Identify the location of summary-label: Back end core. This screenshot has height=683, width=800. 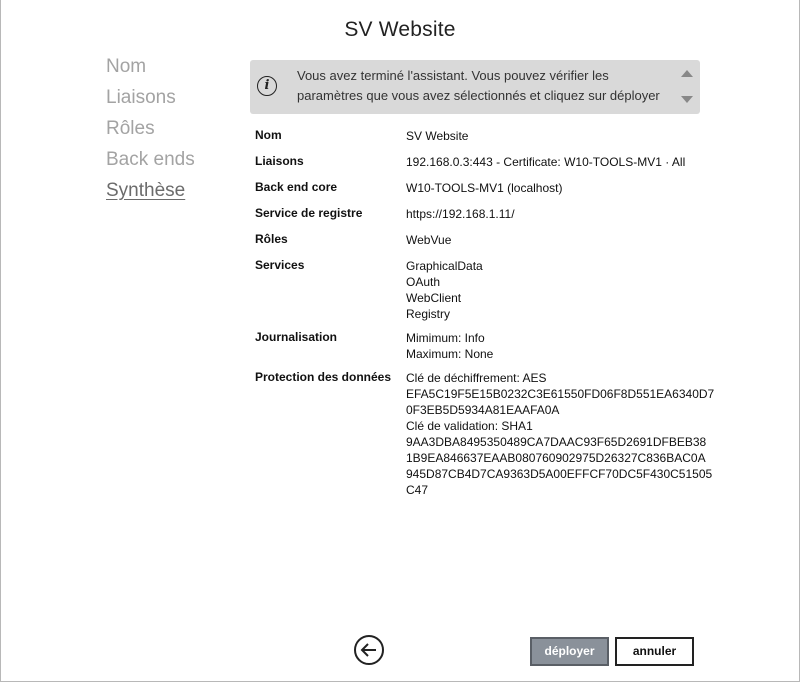
(296, 187).